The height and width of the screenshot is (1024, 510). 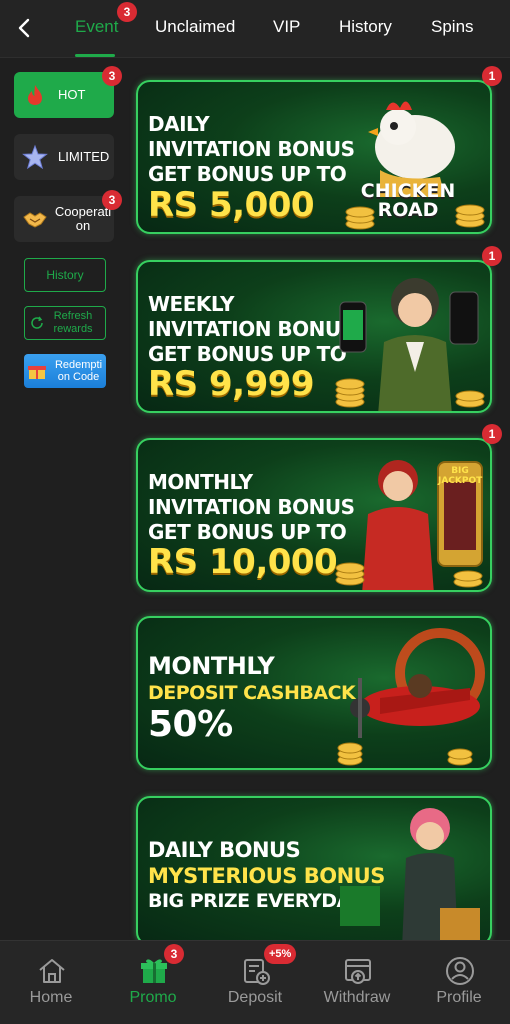 What do you see at coordinates (280, 954) in the screenshot?
I see `deposit-bonus-badge: +5%` at bounding box center [280, 954].